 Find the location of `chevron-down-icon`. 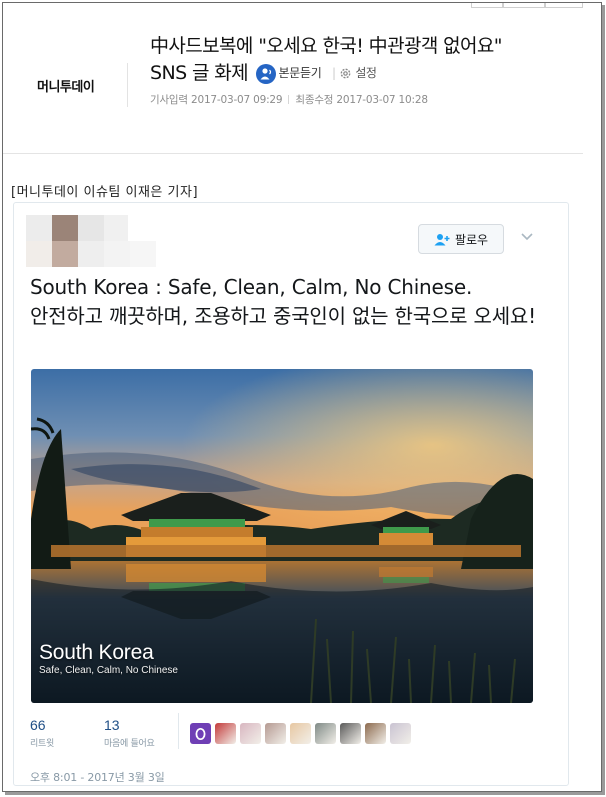

chevron-down-icon is located at coordinates (527, 237).